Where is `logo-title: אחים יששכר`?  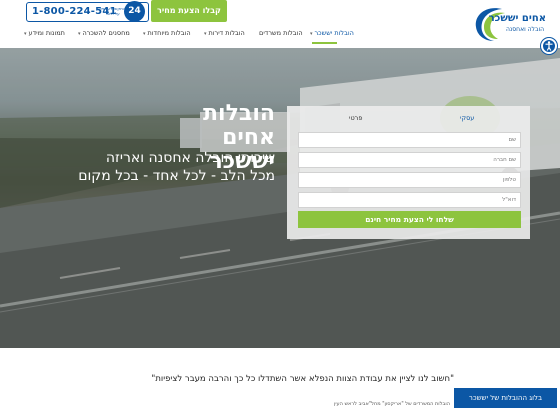 logo-title: אחים יששכר is located at coordinates (517, 18).